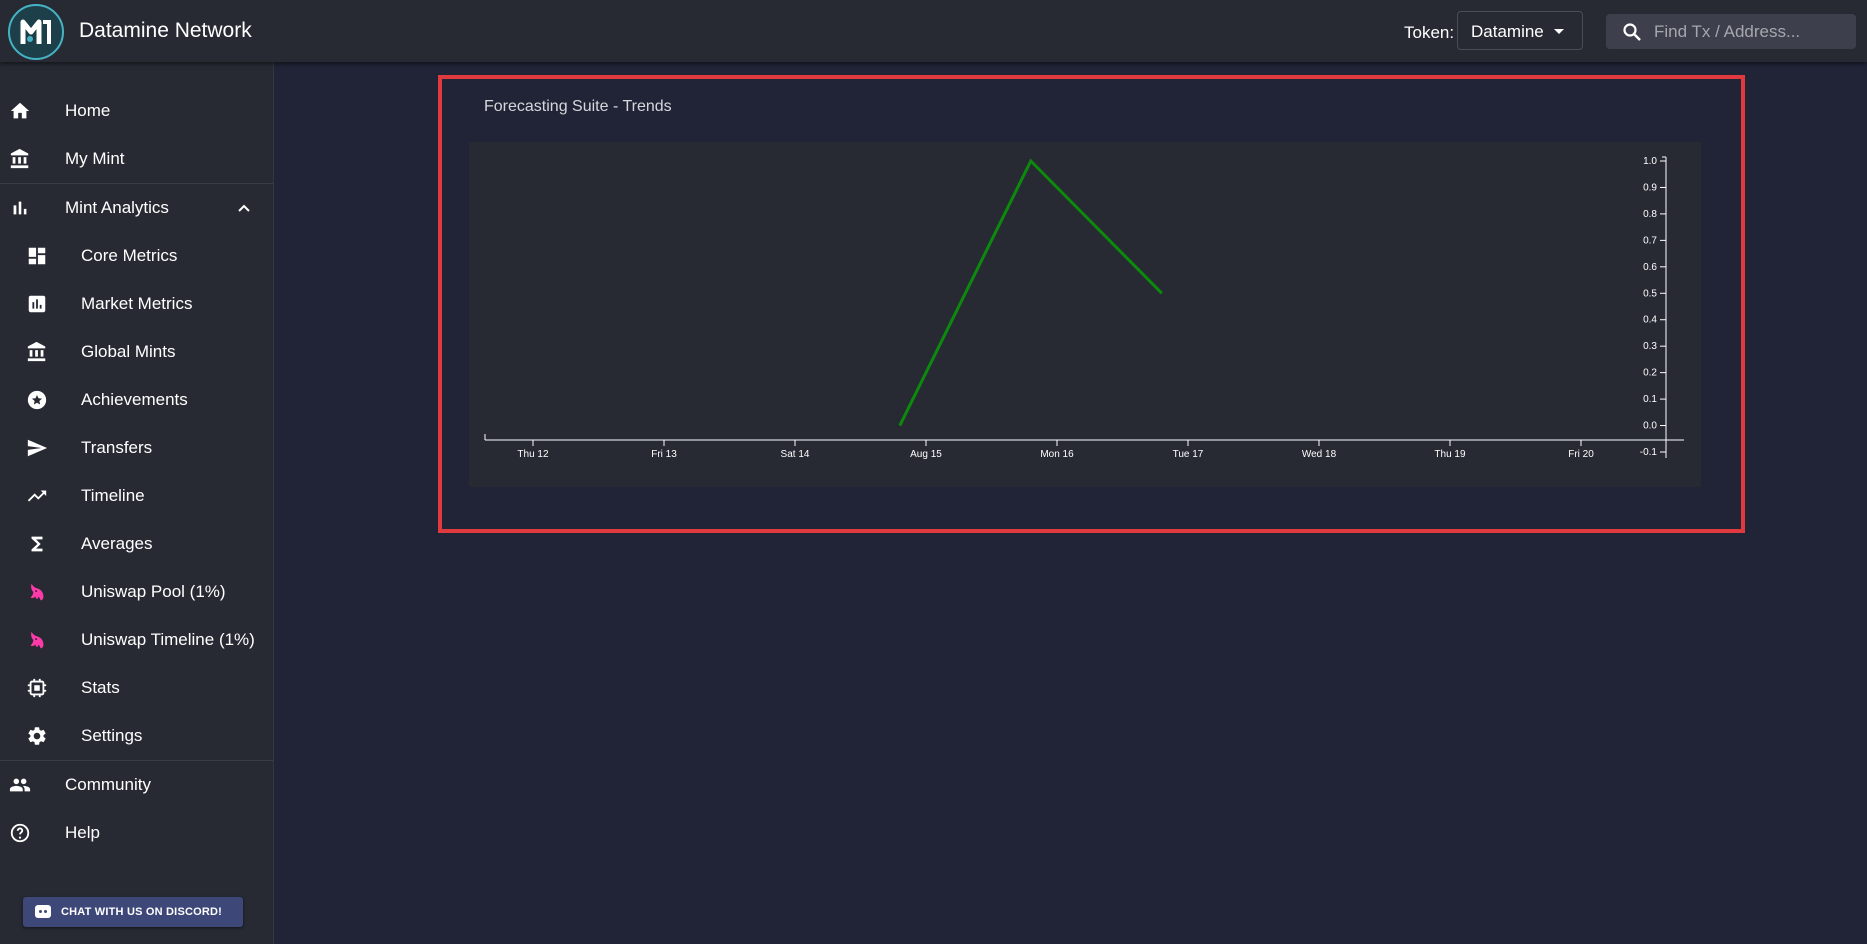 The image size is (1867, 944). I want to click on logo-m-icon, so click(35, 31).